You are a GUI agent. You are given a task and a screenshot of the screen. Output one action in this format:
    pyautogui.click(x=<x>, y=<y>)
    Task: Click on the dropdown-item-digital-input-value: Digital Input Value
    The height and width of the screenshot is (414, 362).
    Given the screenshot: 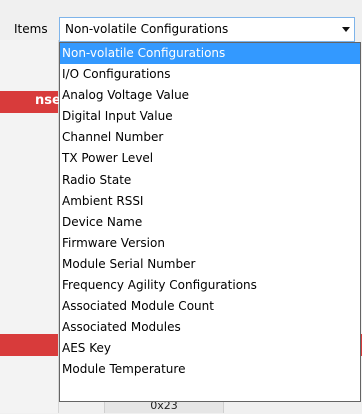 What is the action you would take?
    pyautogui.click(x=210, y=116)
    